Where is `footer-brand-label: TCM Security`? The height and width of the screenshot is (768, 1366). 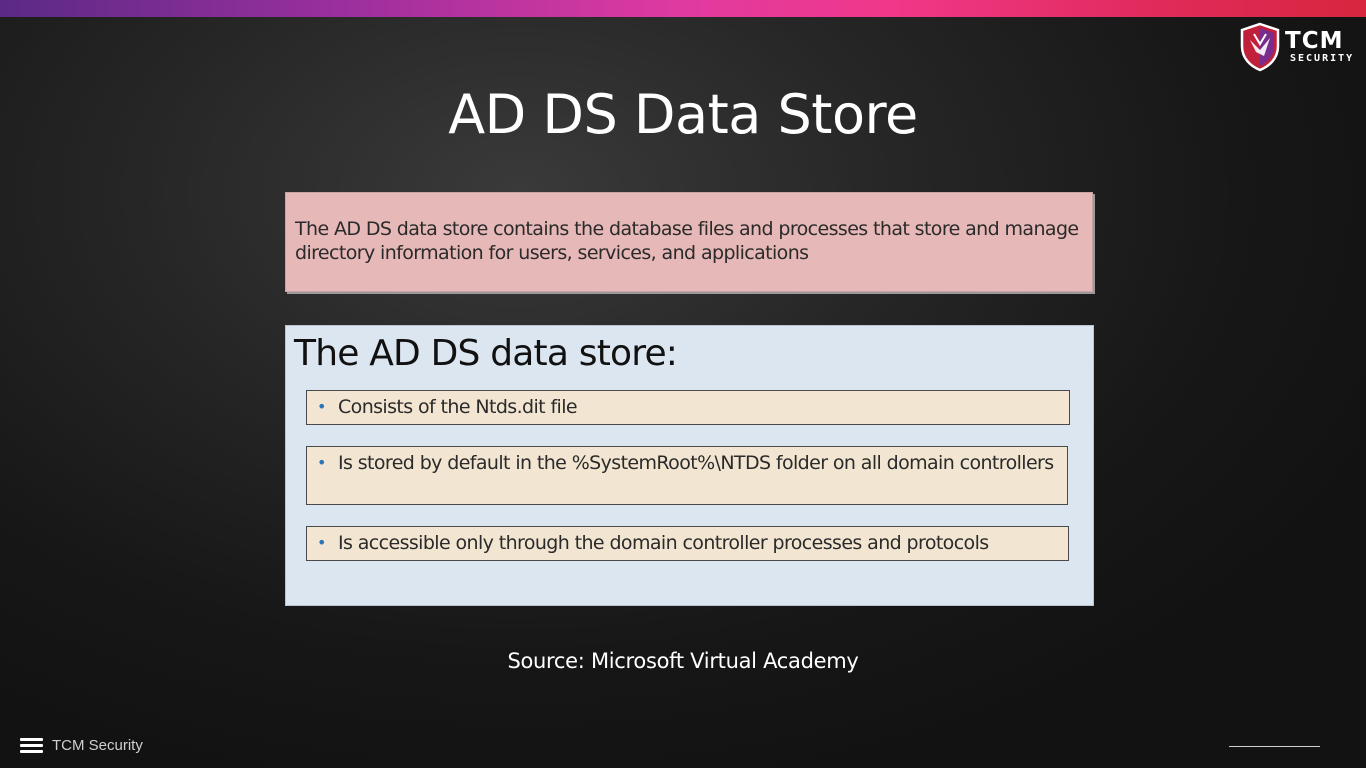
footer-brand-label: TCM Security is located at coordinates (97, 745).